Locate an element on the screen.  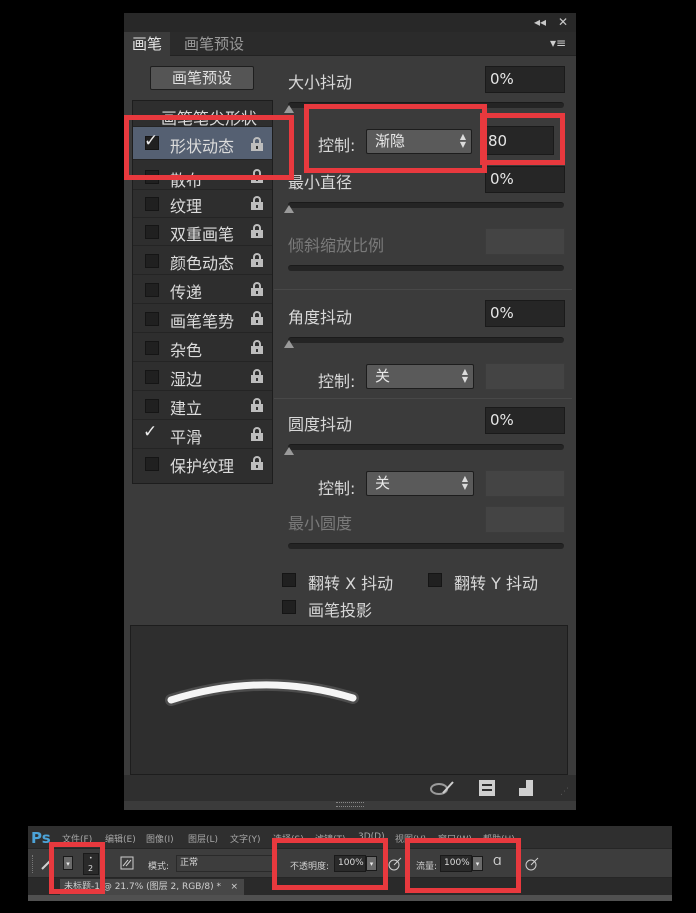
min-roundness-slider is located at coordinates (426, 546).